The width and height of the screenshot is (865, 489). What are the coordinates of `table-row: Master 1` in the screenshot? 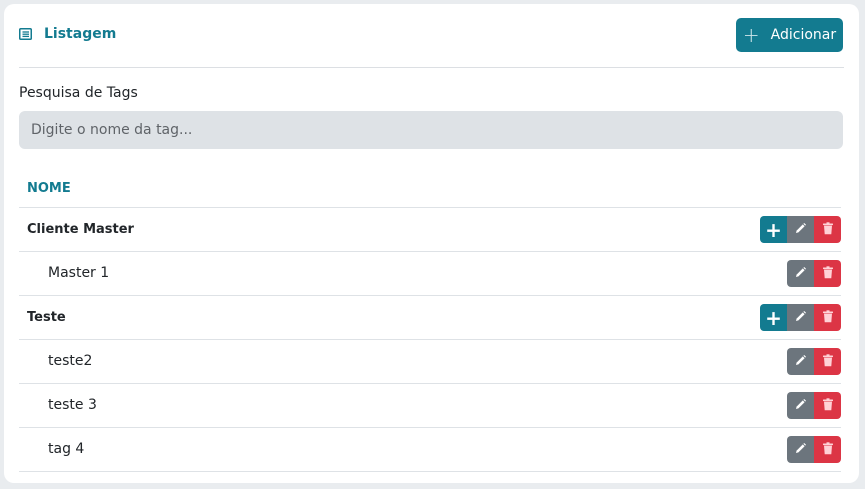 It's located at (430, 274).